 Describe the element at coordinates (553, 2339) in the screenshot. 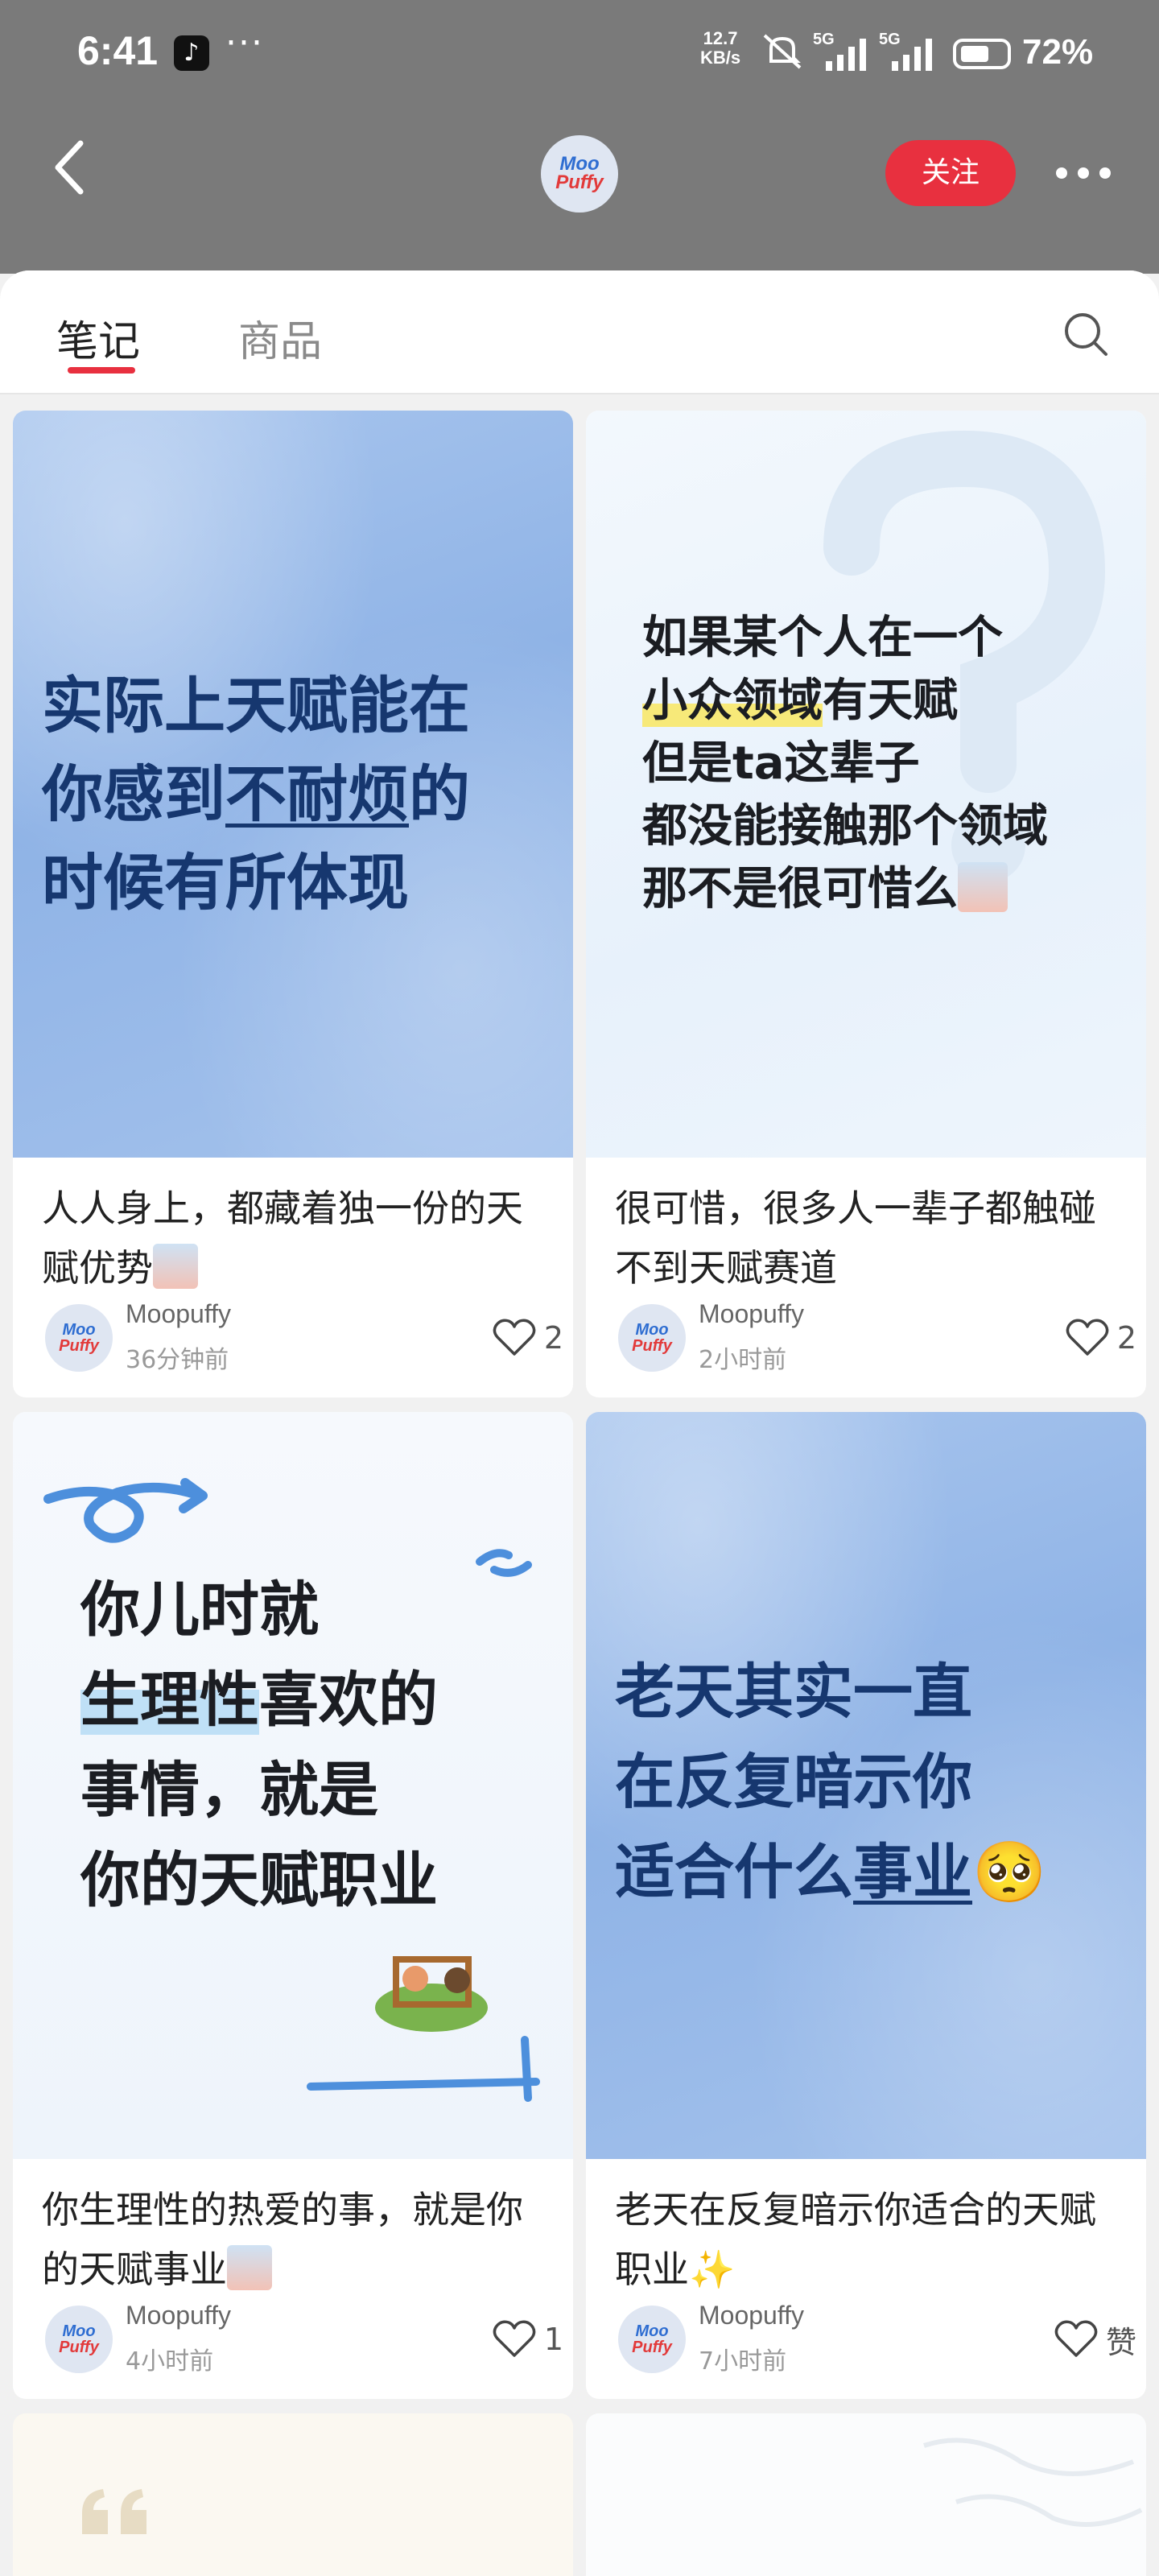

I see `like-count: 1` at that location.